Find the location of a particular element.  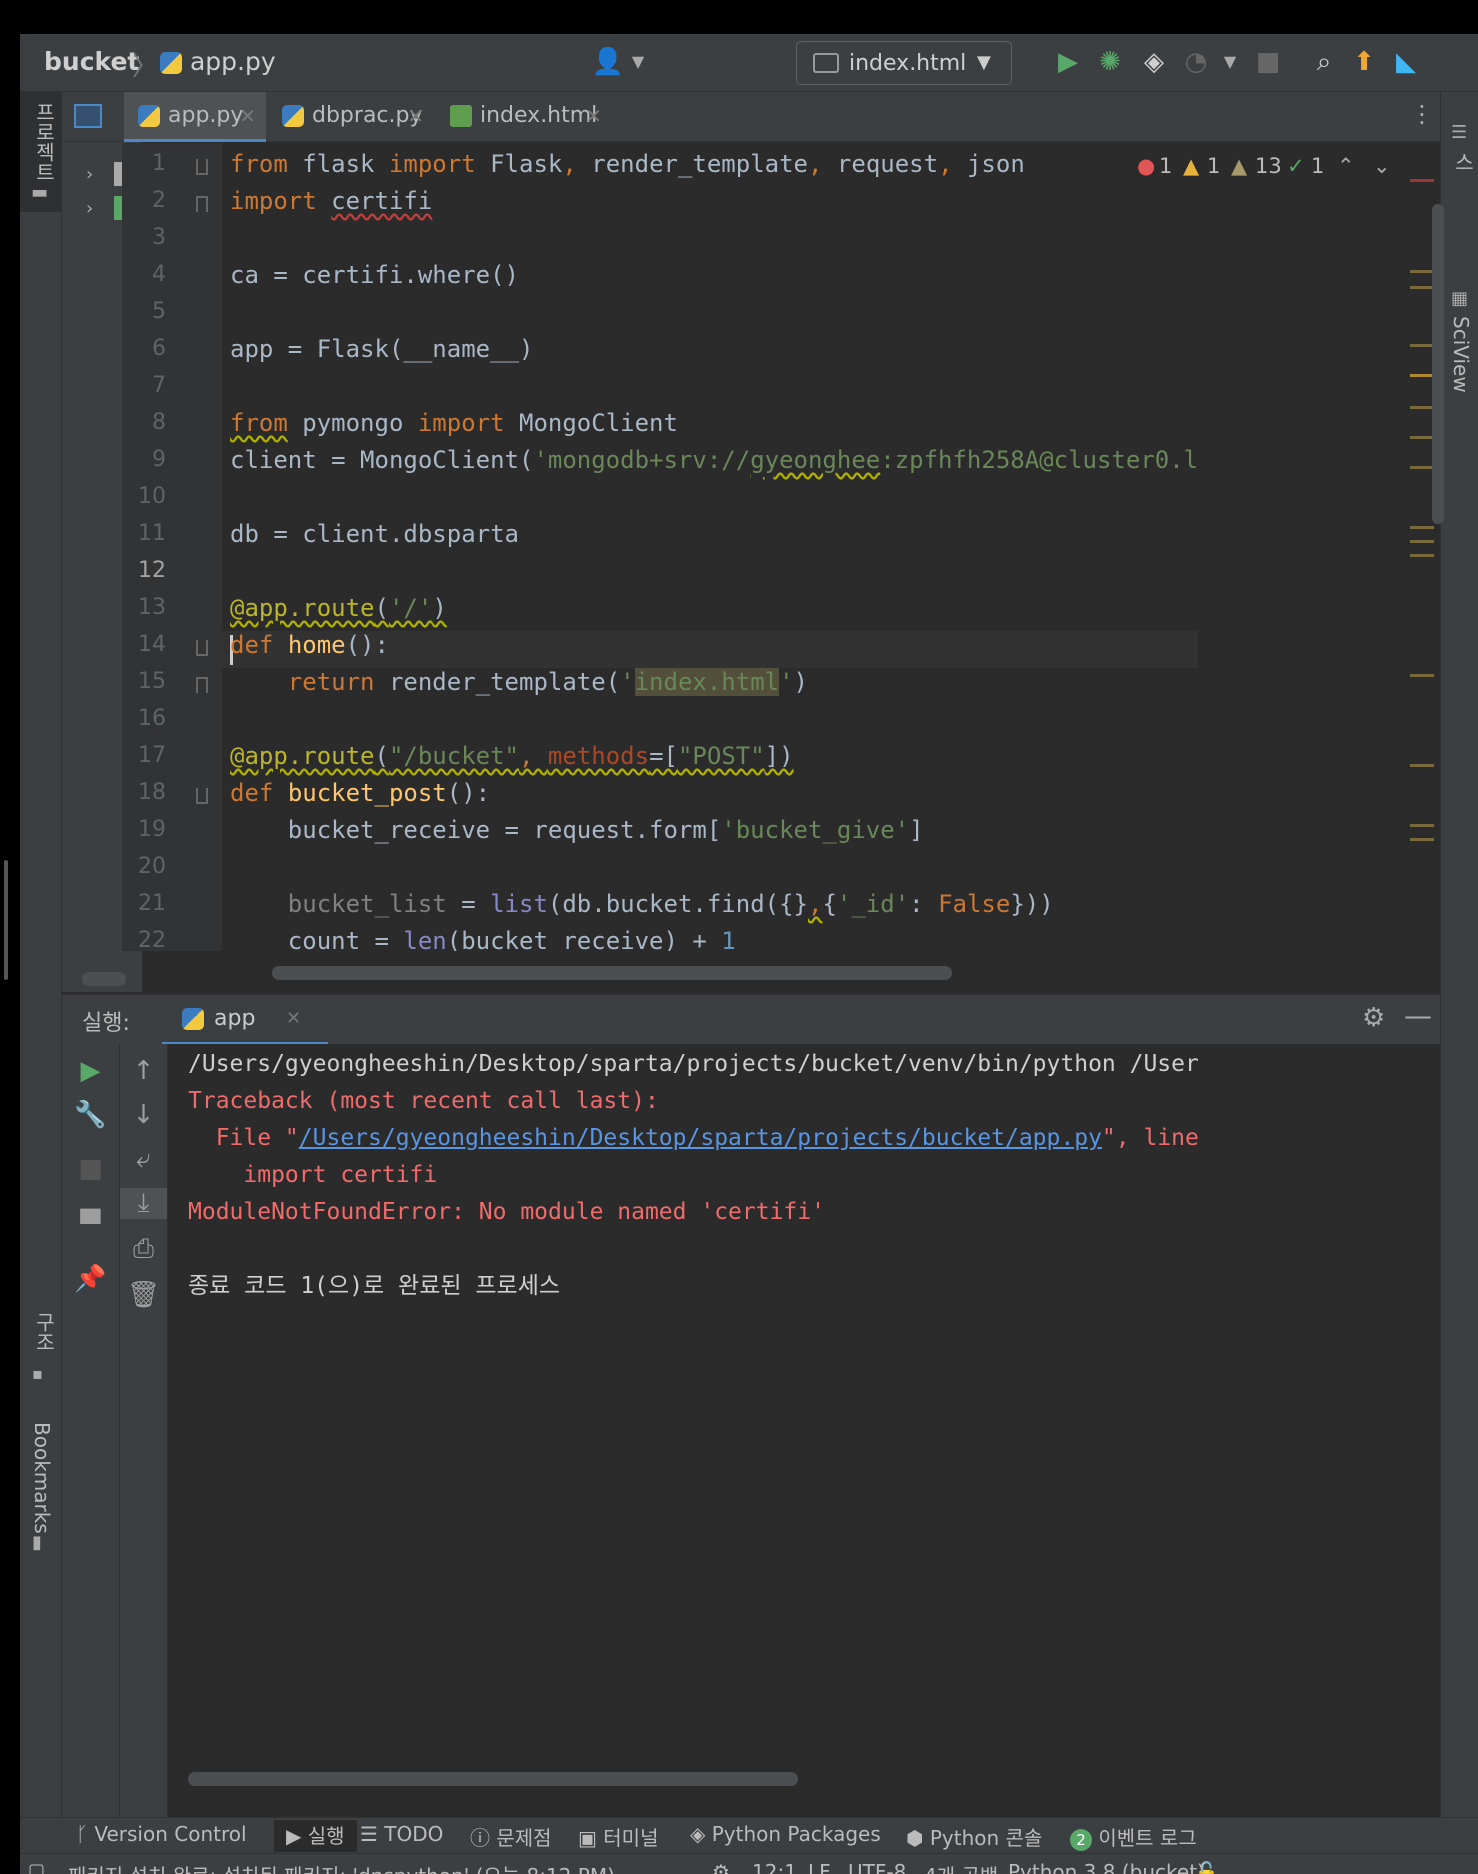

debug-icon: ✺ is located at coordinates (1110, 62).